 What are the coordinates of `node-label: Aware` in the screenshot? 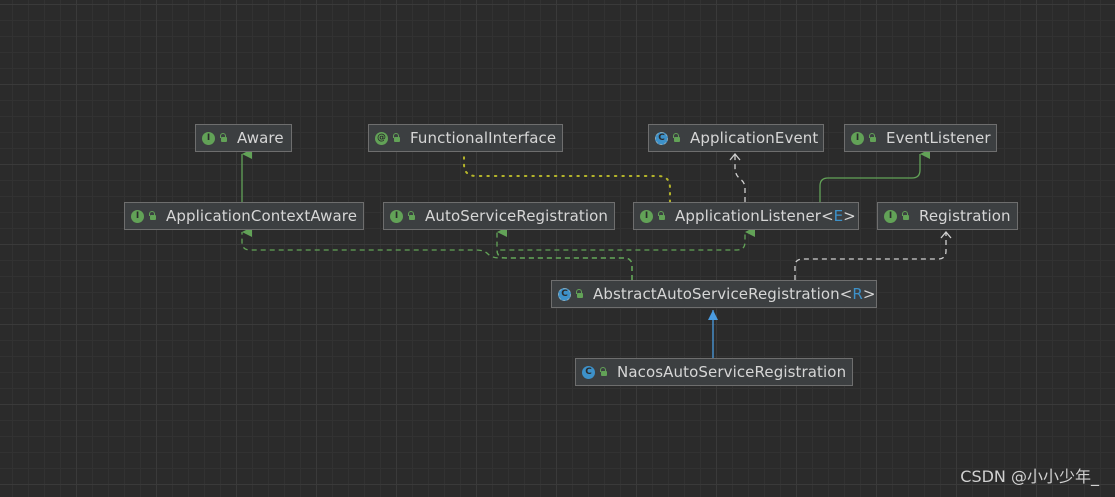 It's located at (260, 138).